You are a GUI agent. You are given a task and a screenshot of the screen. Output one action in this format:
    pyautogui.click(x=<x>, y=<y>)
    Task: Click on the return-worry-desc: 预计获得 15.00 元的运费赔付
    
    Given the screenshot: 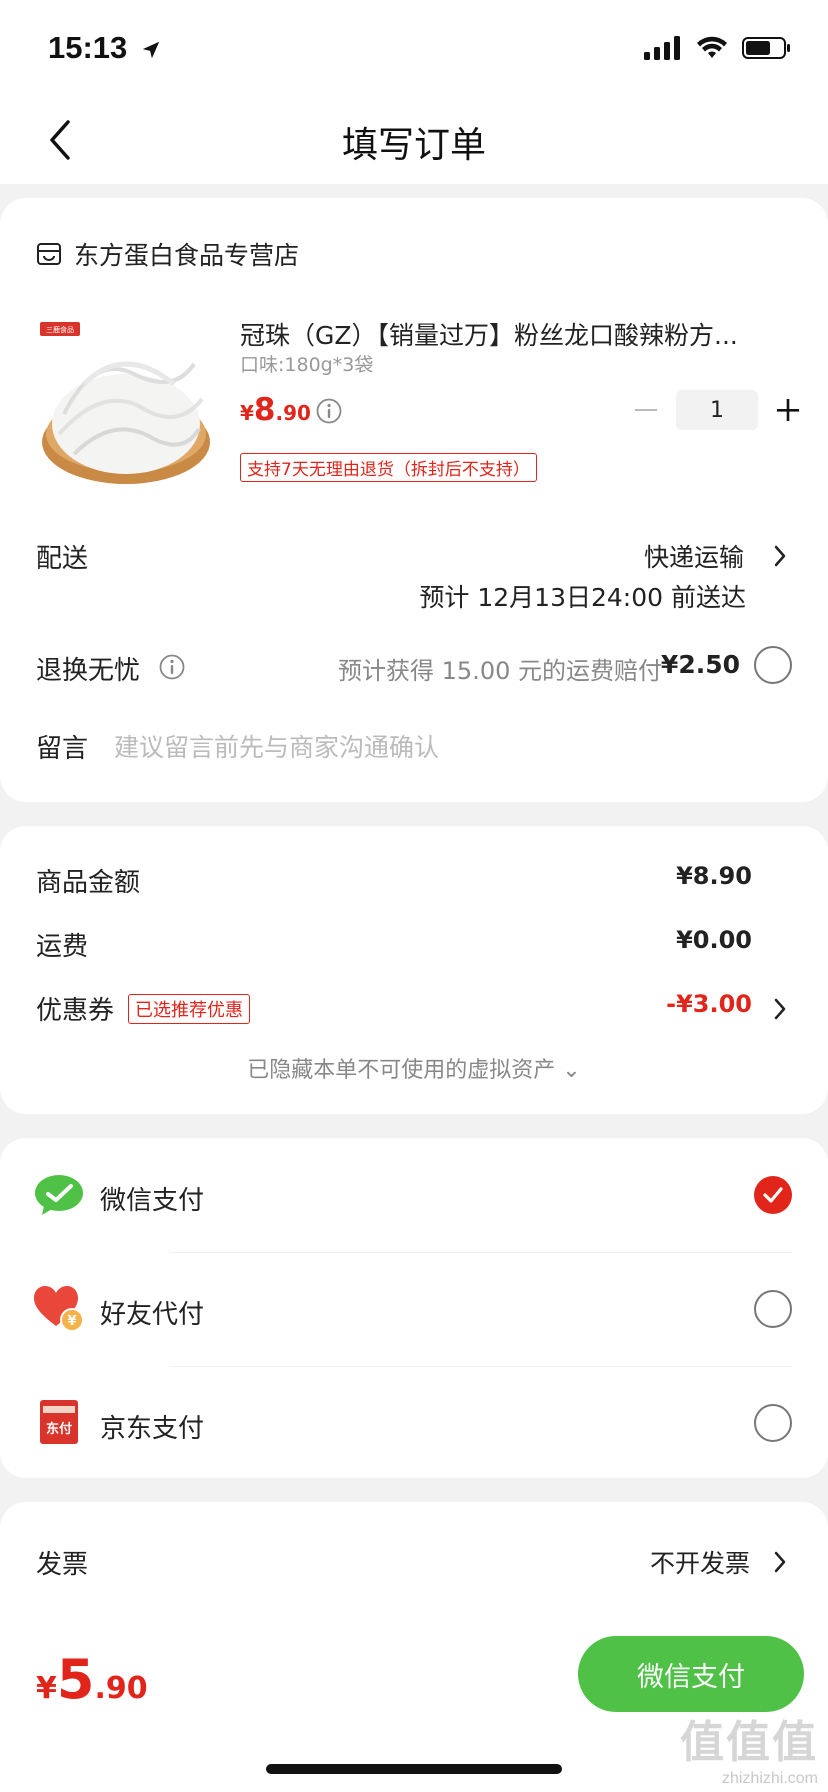 What is the action you would take?
    pyautogui.click(x=500, y=671)
    